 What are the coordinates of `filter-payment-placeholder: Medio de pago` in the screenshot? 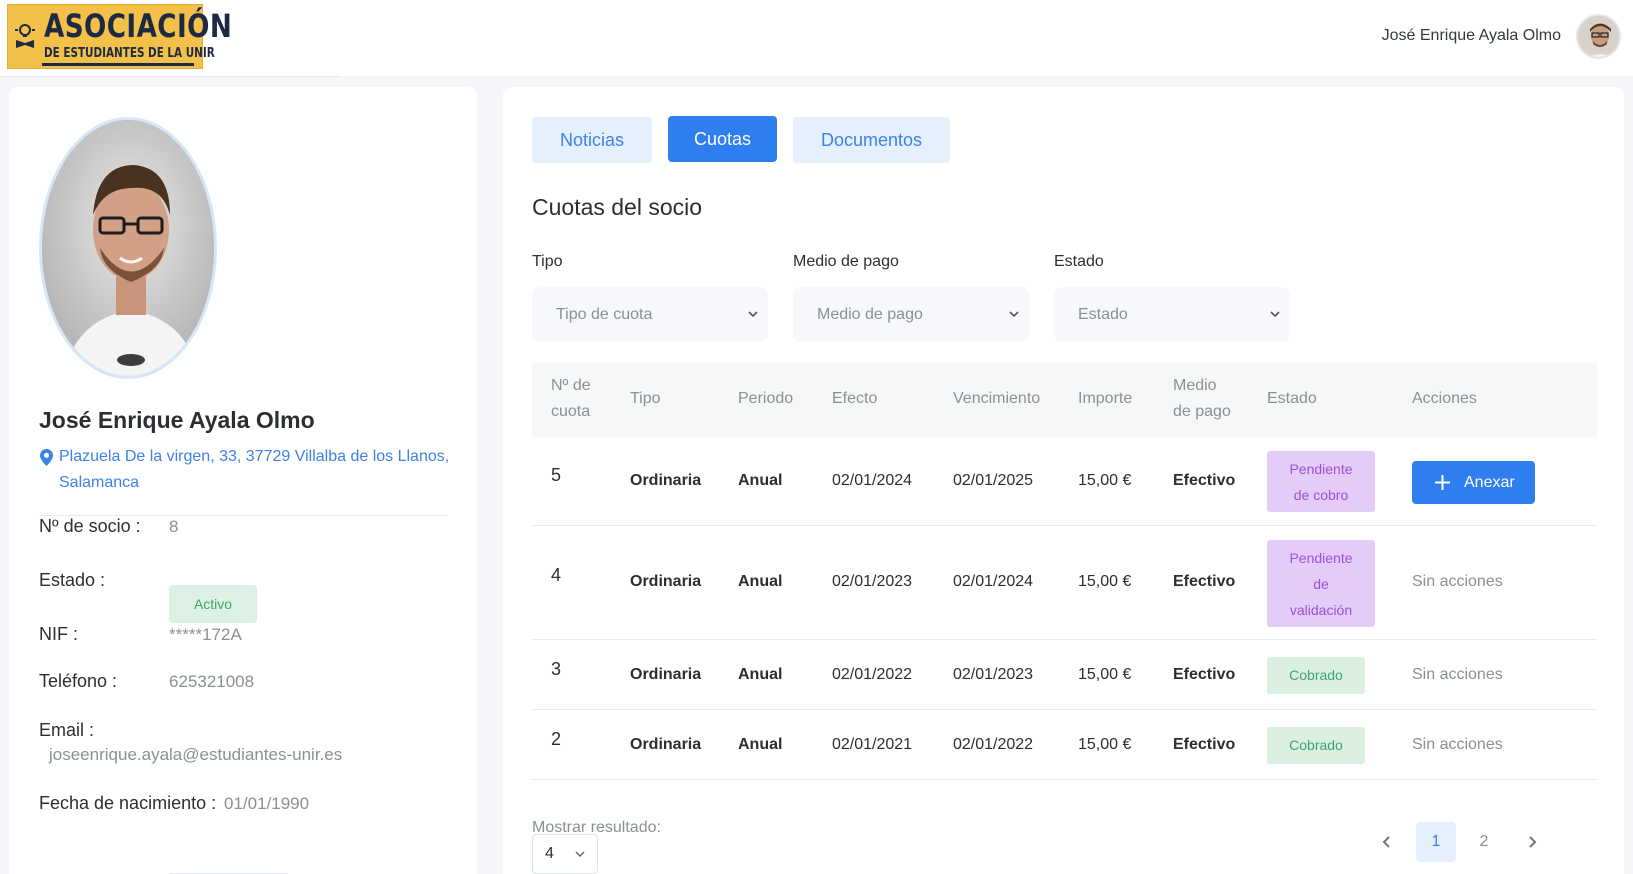 It's located at (870, 314).